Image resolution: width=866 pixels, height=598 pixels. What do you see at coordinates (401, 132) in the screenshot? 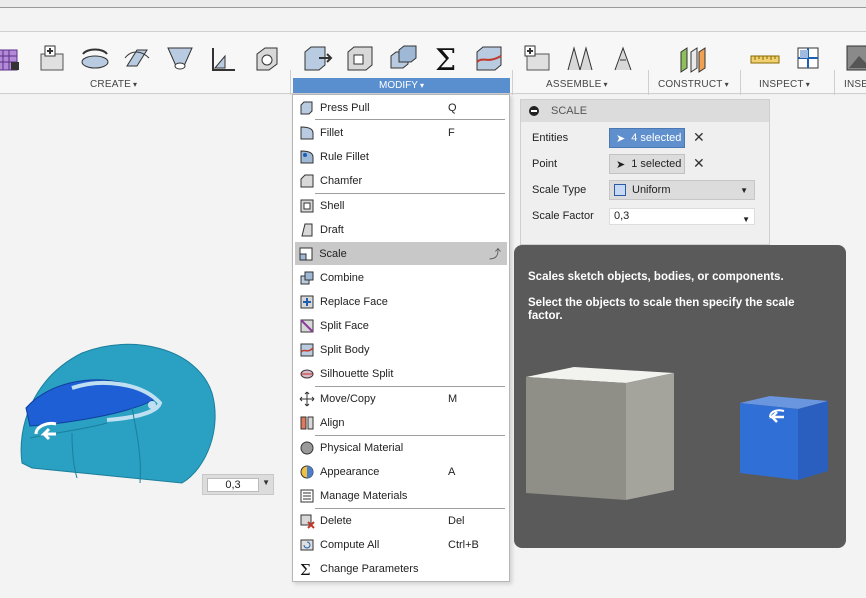
I see `menu-item-fillet: Fillet F` at bounding box center [401, 132].